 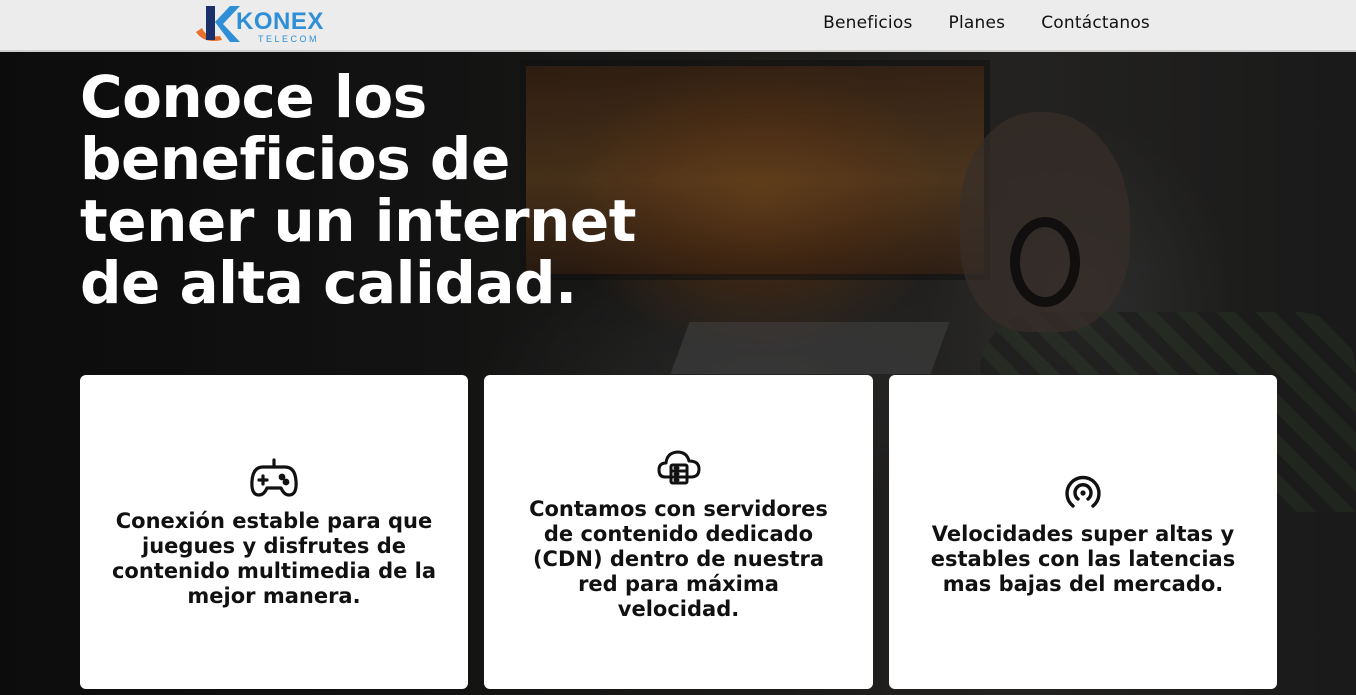 What do you see at coordinates (274, 479) in the screenshot?
I see `gamepad-icon` at bounding box center [274, 479].